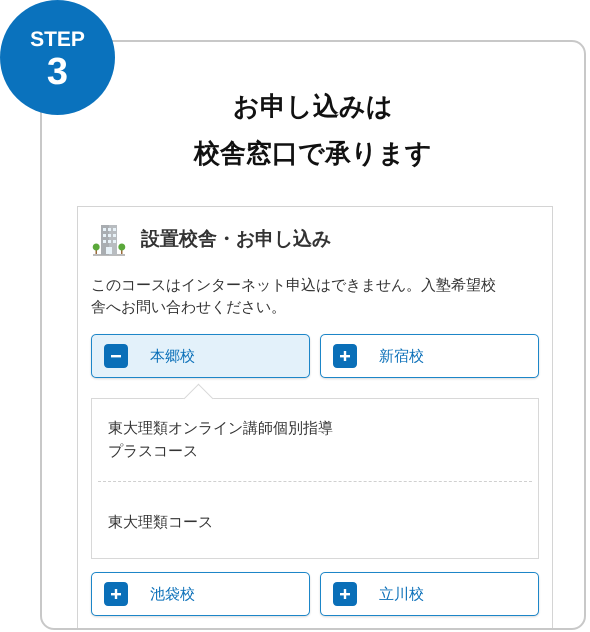 Image resolution: width=590 pixels, height=632 pixels. What do you see at coordinates (313, 154) in the screenshot?
I see `step-title: 校舎窓口で承ります` at bounding box center [313, 154].